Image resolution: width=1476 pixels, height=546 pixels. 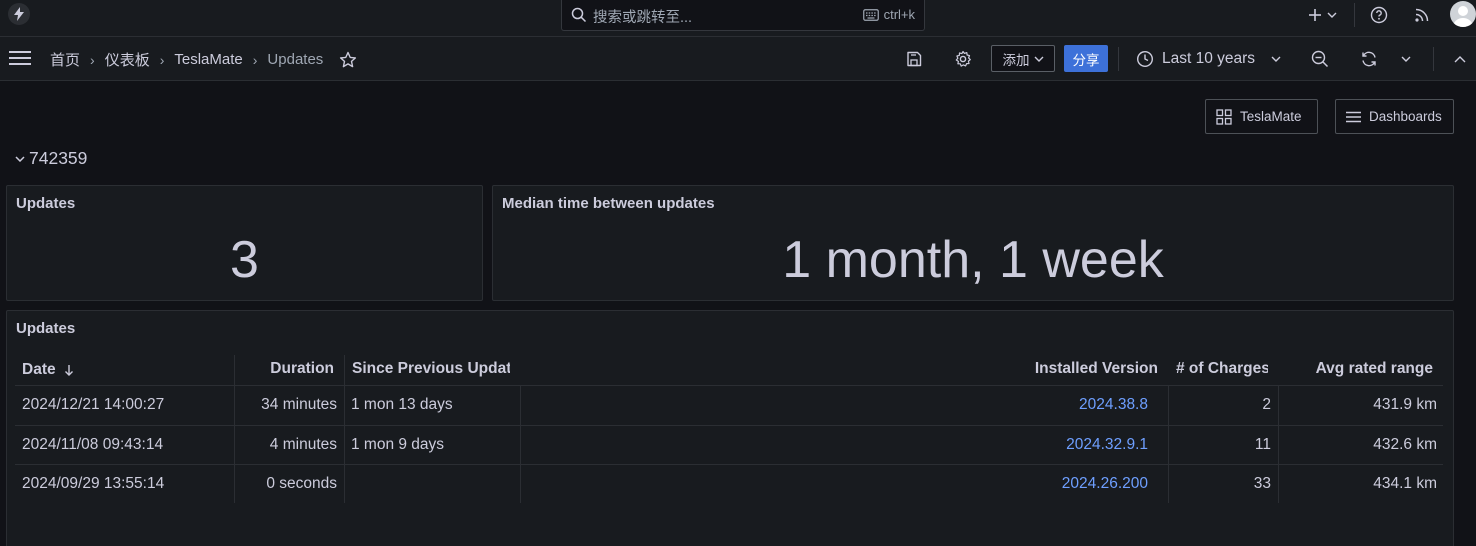 What do you see at coordinates (1054, 484) in the screenshot?
I see `table-cell-version-link: 2024.26.200` at bounding box center [1054, 484].